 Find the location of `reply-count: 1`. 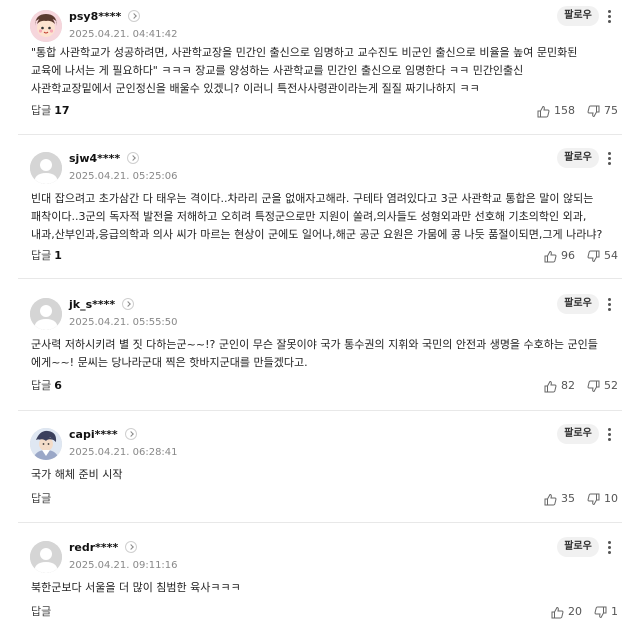

reply-count: 1 is located at coordinates (58, 255).